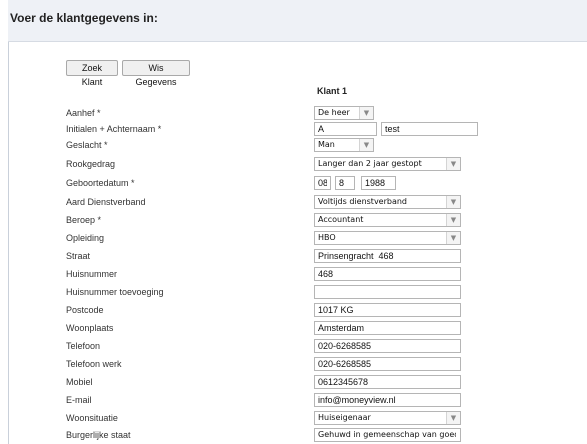 Image resolution: width=587 pixels, height=444 pixels. Describe the element at coordinates (387, 274) in the screenshot. I see `huisnummer-input` at that location.